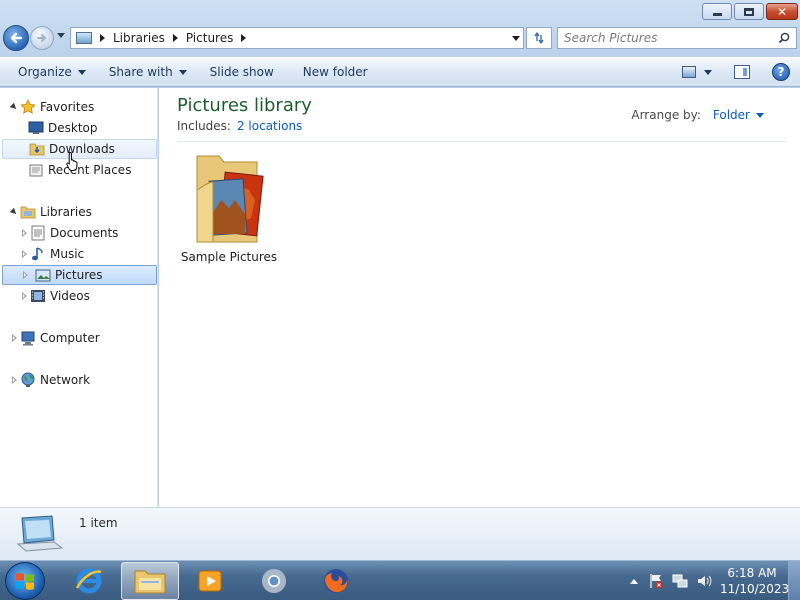 The width and height of the screenshot is (800, 600). I want to click on organize-menu: Organize, so click(47, 72).